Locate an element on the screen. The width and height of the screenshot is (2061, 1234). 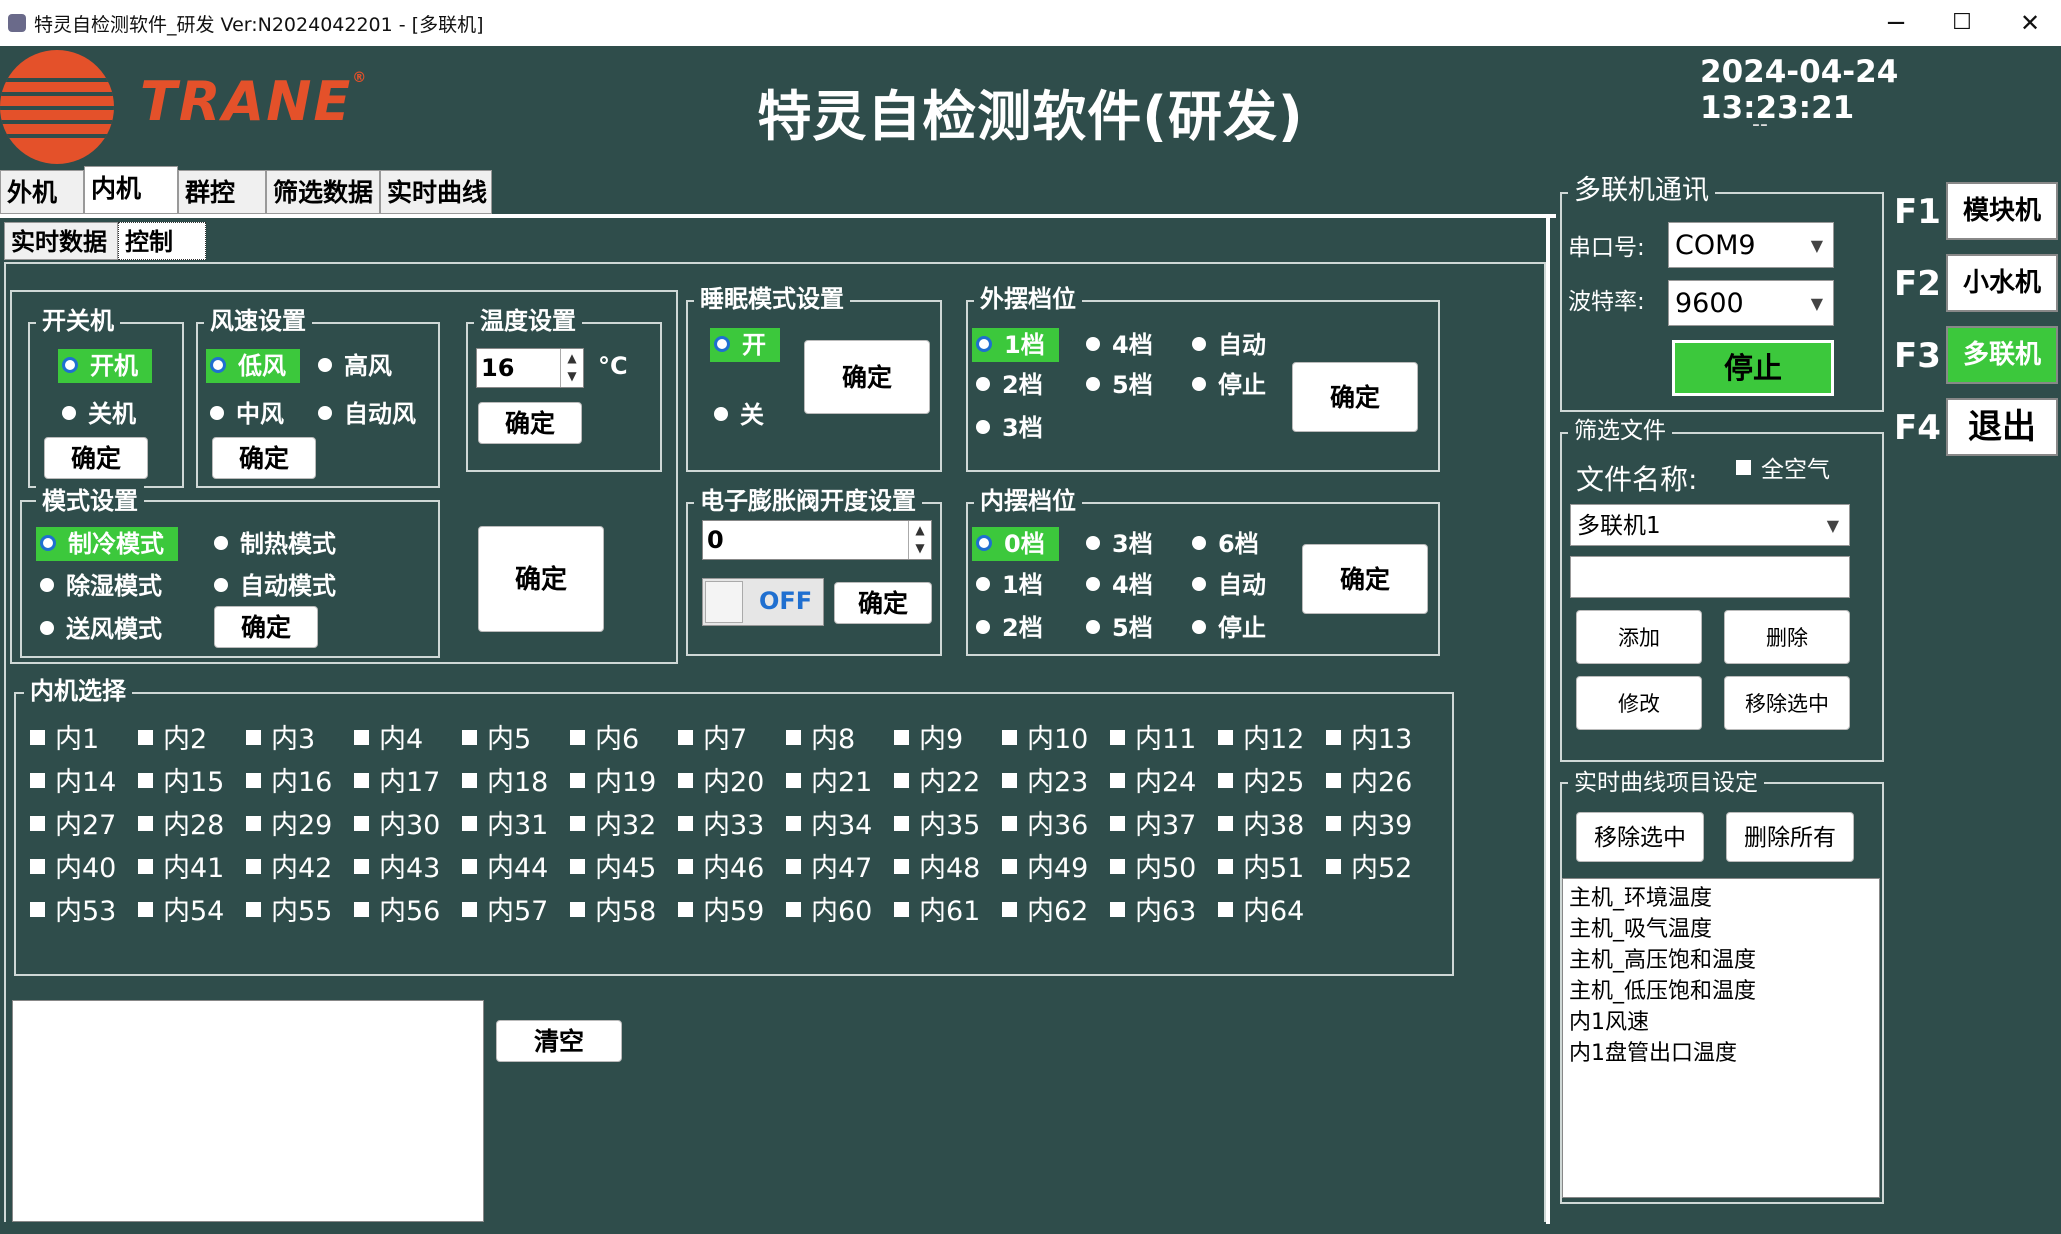
outer-swing-2-radio: 2档 is located at coordinates (1009, 385).